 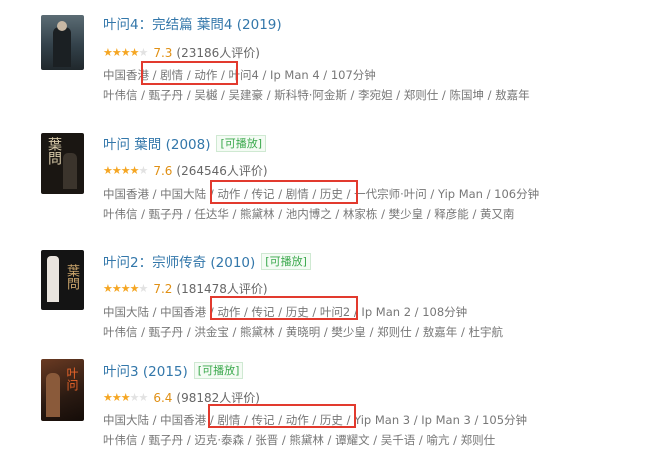 What do you see at coordinates (173, 371) in the screenshot?
I see `movie-title: 叶问3 (2015) [可播放]` at bounding box center [173, 371].